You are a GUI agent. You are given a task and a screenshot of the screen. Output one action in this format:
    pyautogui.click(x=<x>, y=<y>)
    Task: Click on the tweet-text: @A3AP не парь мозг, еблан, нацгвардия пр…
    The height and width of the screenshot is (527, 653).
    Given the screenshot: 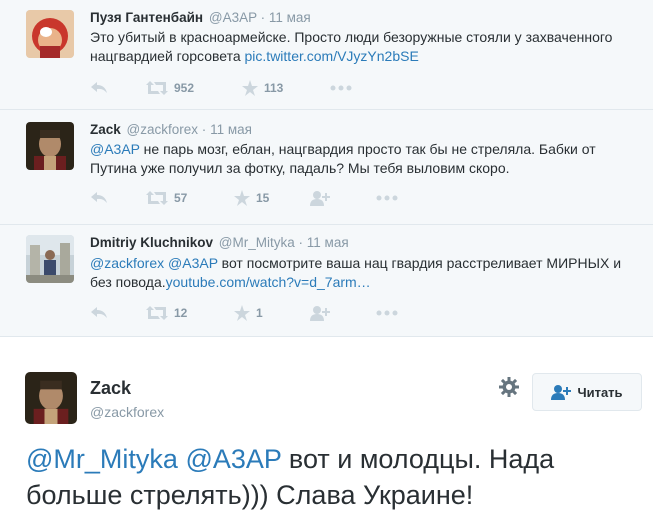 What is the action you would take?
    pyautogui.click(x=360, y=159)
    